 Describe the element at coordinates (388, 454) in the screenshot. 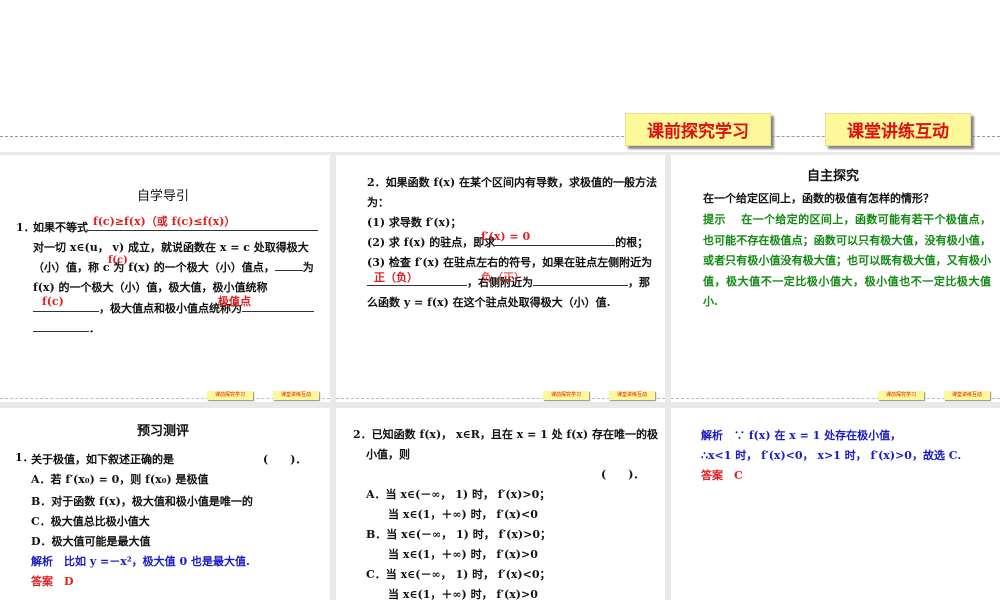

I see `question-text: 小值，则` at that location.